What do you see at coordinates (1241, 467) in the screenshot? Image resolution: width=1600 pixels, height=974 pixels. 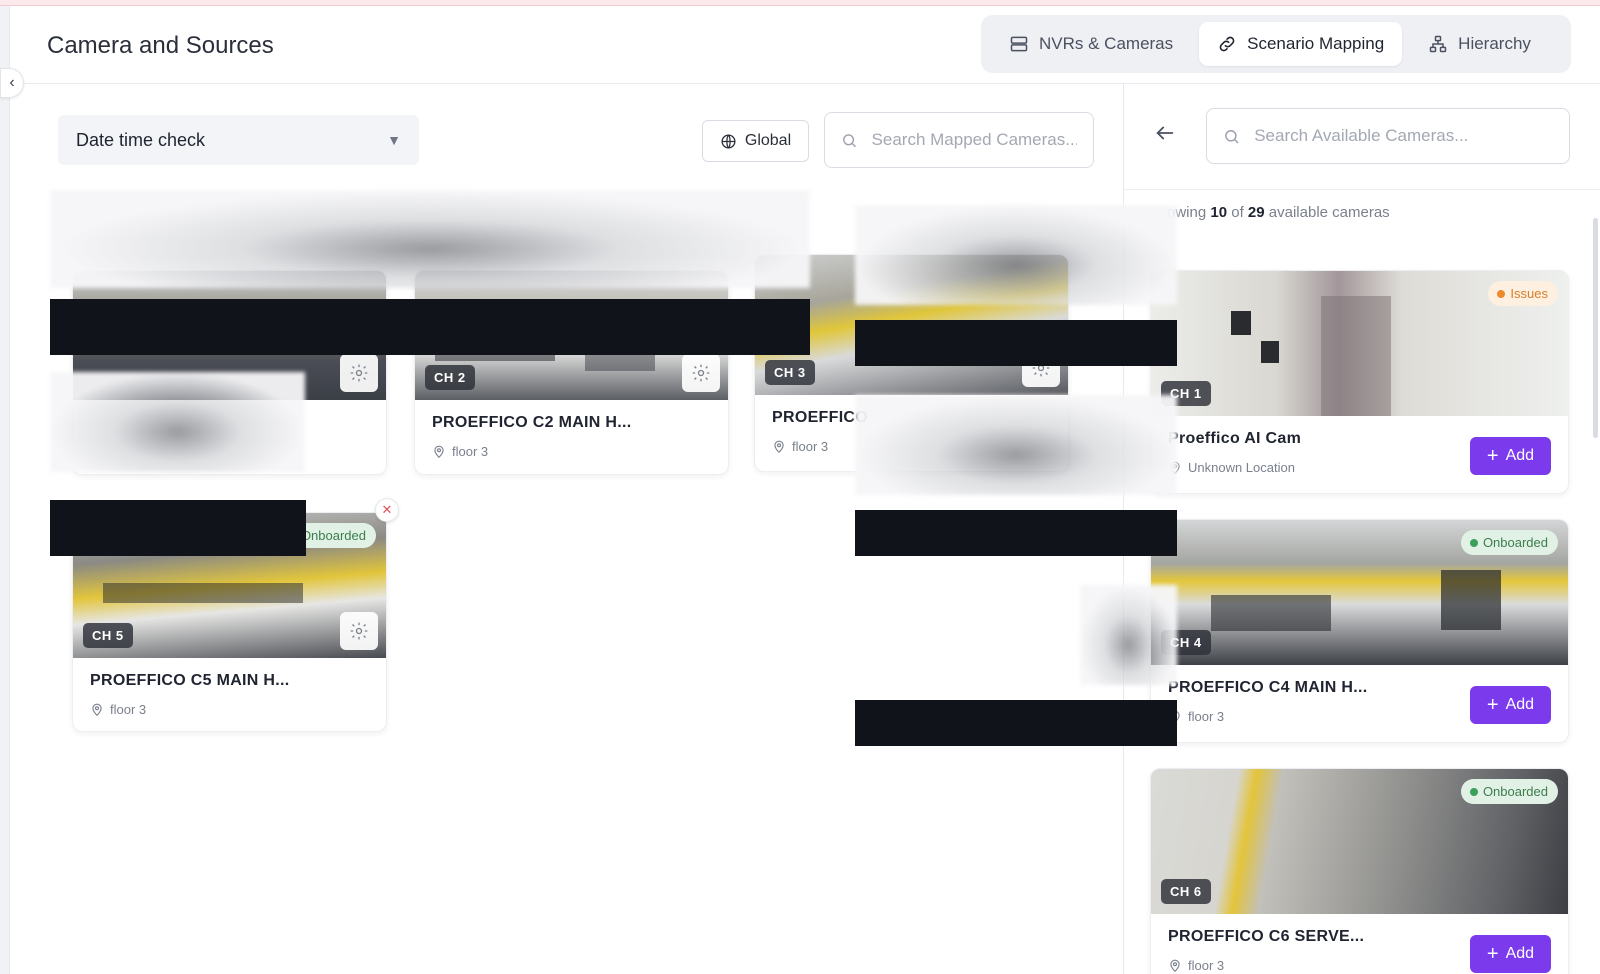 I see `camera-location-label: Unknown Location` at bounding box center [1241, 467].